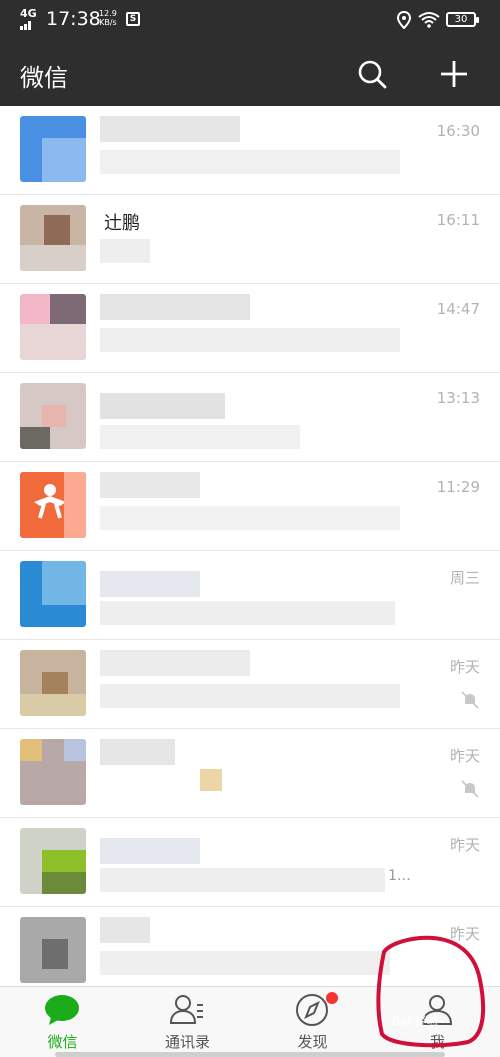 The height and width of the screenshot is (1057, 500). Describe the element at coordinates (458, 309) in the screenshot. I see `chat-time: 14:47` at that location.